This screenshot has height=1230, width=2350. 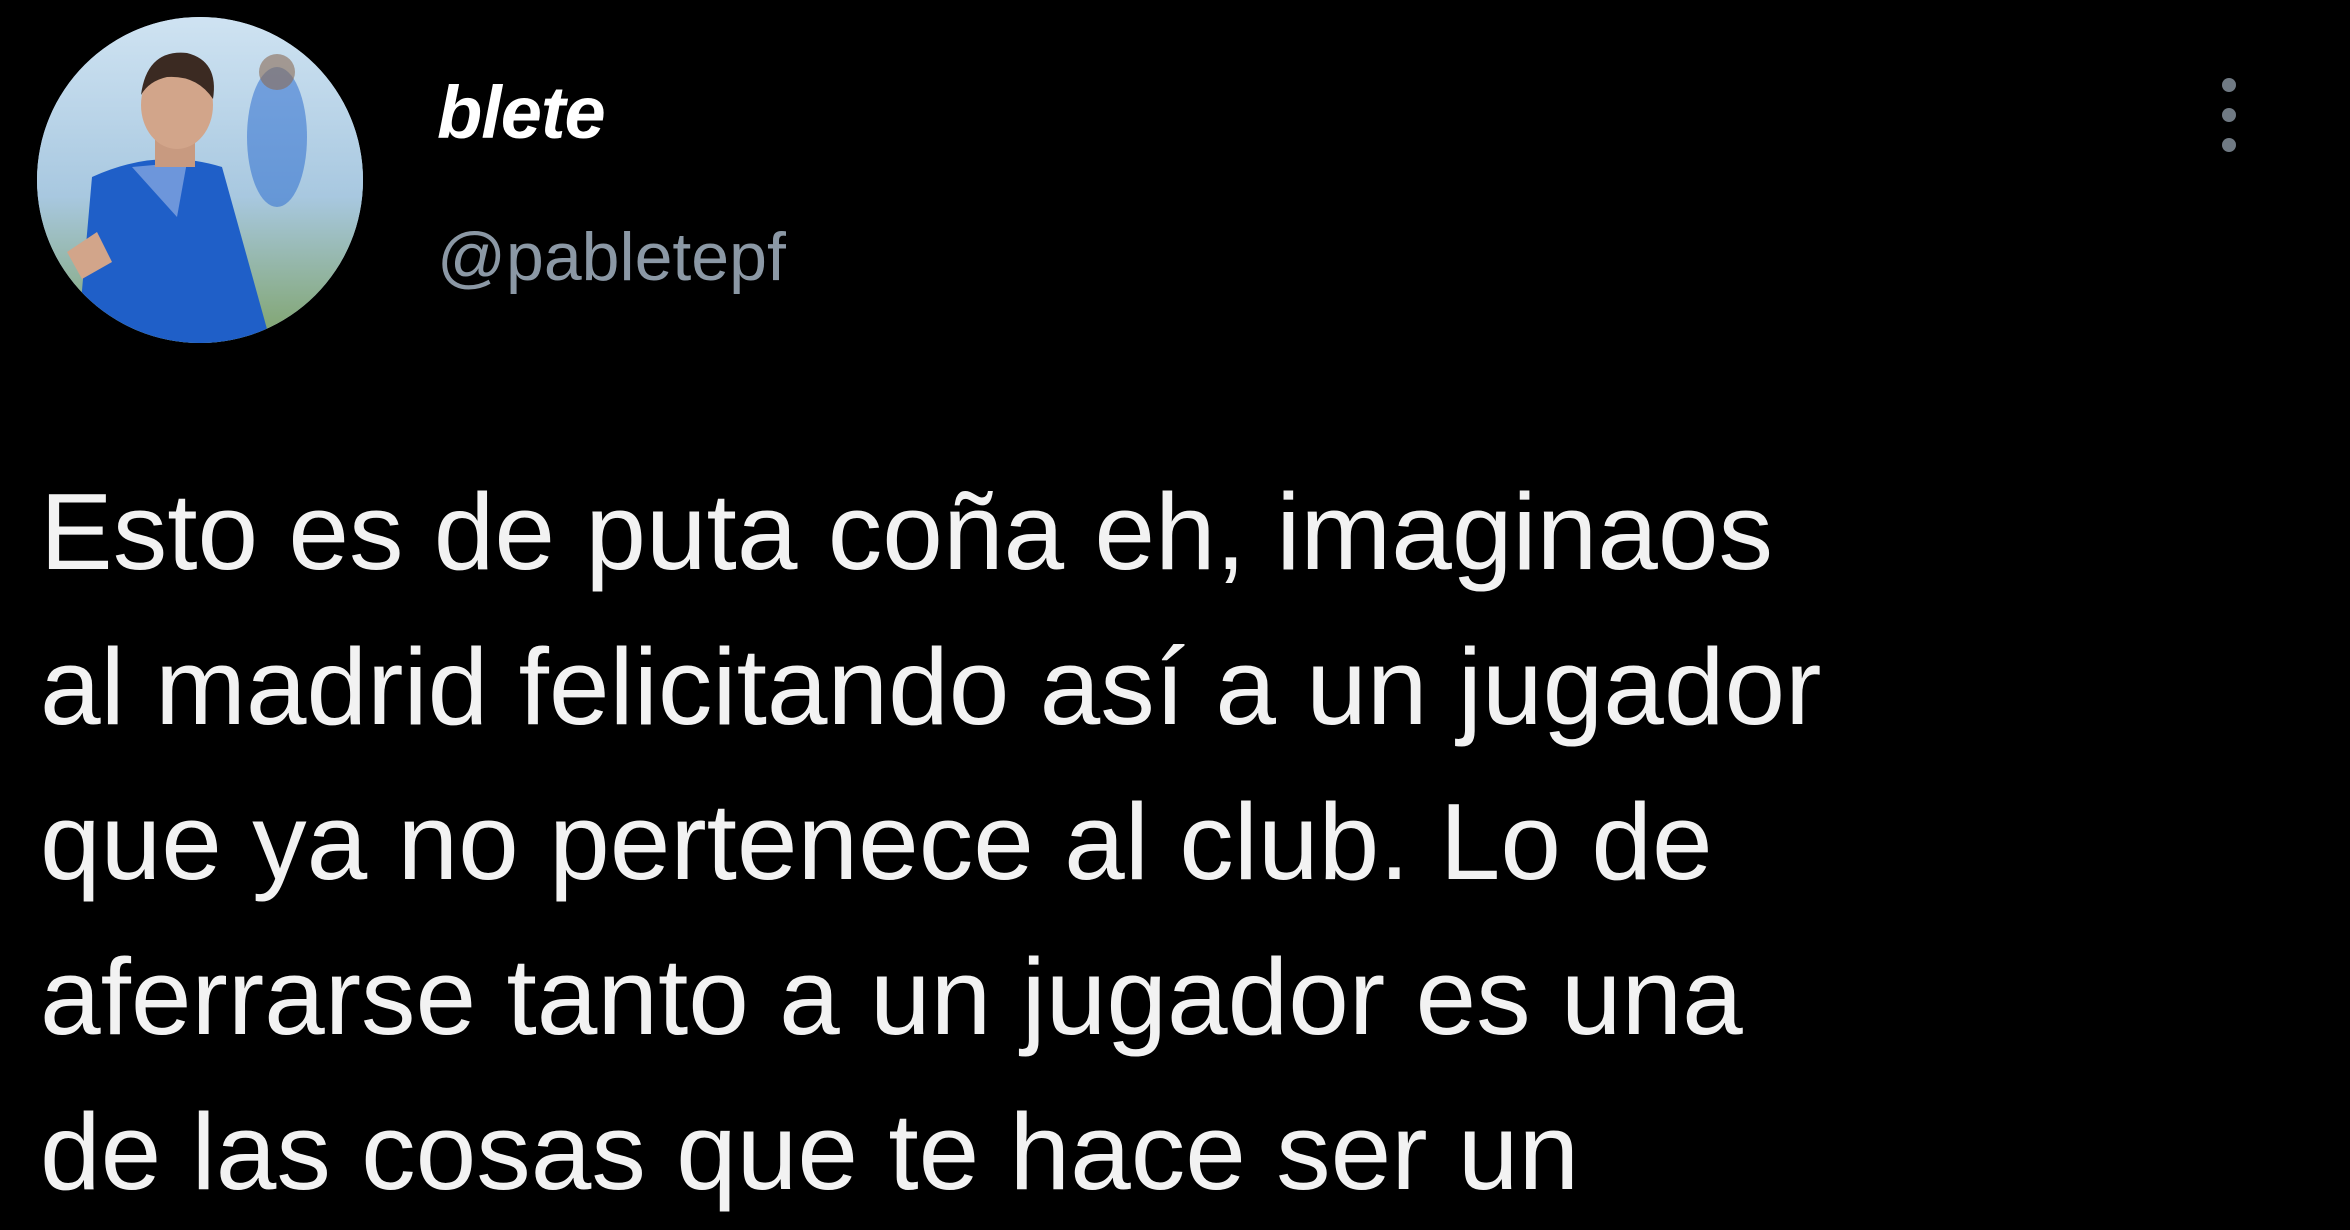 I want to click on more-options-icon, so click(x=2230, y=115).